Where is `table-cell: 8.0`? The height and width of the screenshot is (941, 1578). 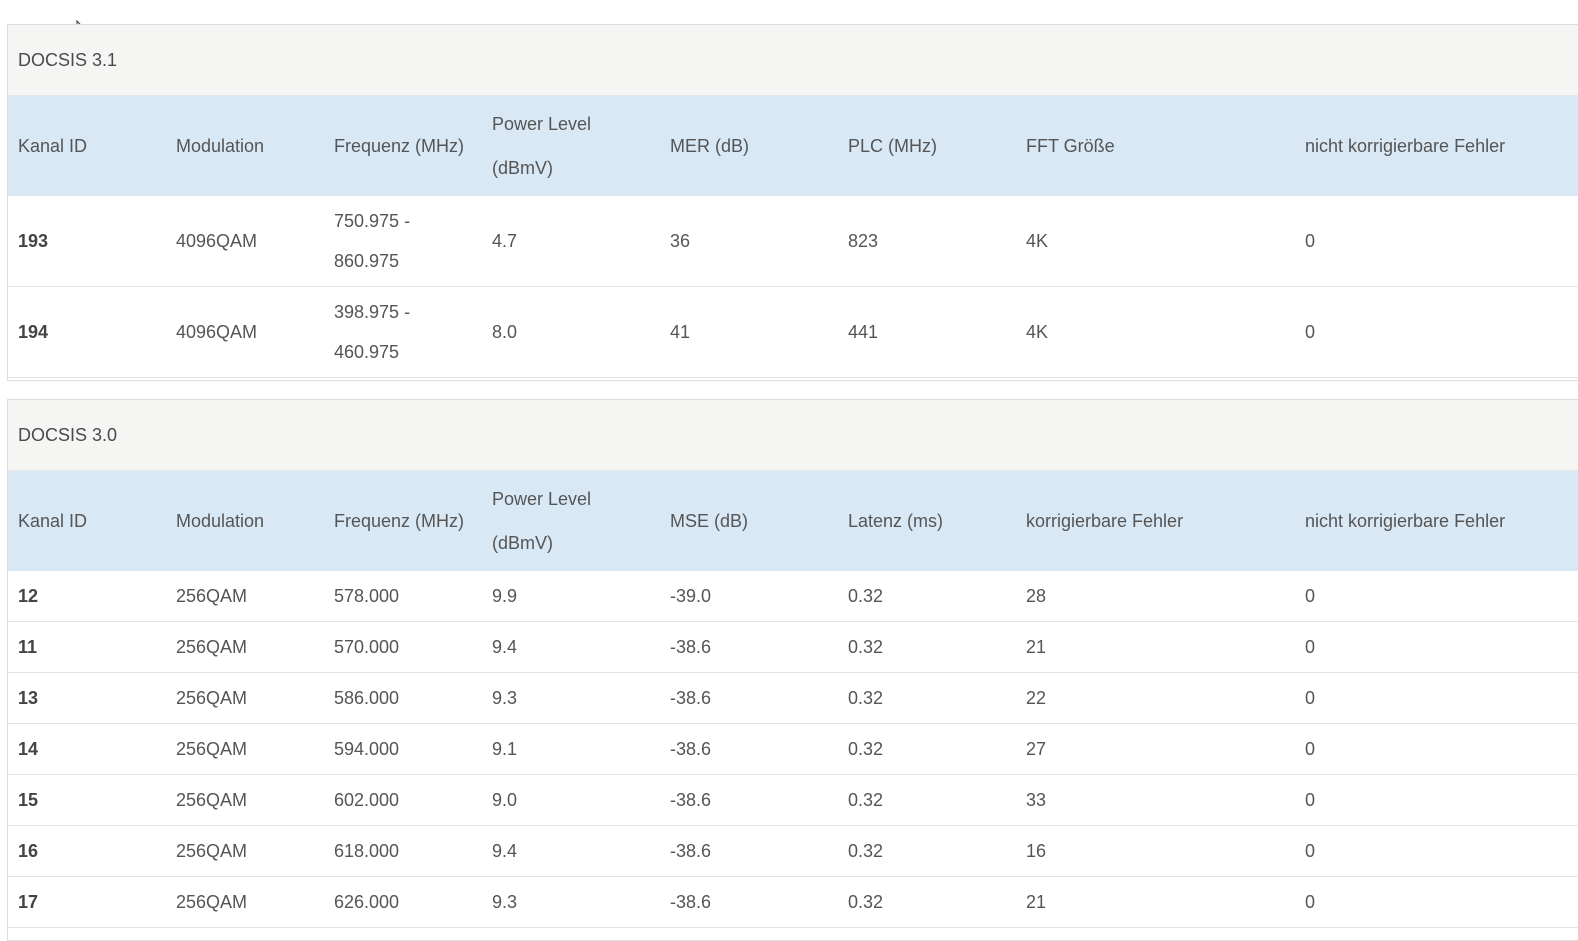
table-cell: 8.0 is located at coordinates (571, 332).